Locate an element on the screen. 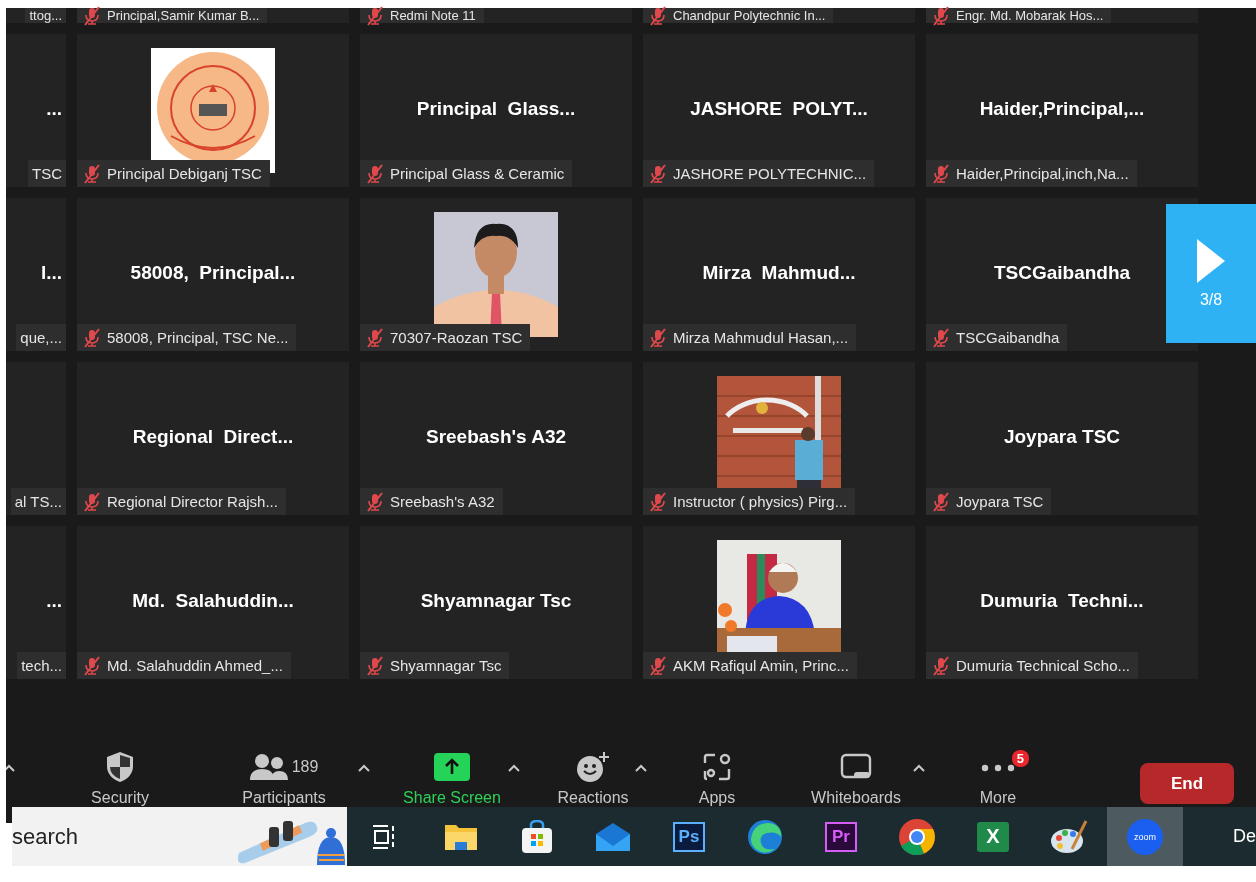  play-arrow-icon is located at coordinates (1211, 260).